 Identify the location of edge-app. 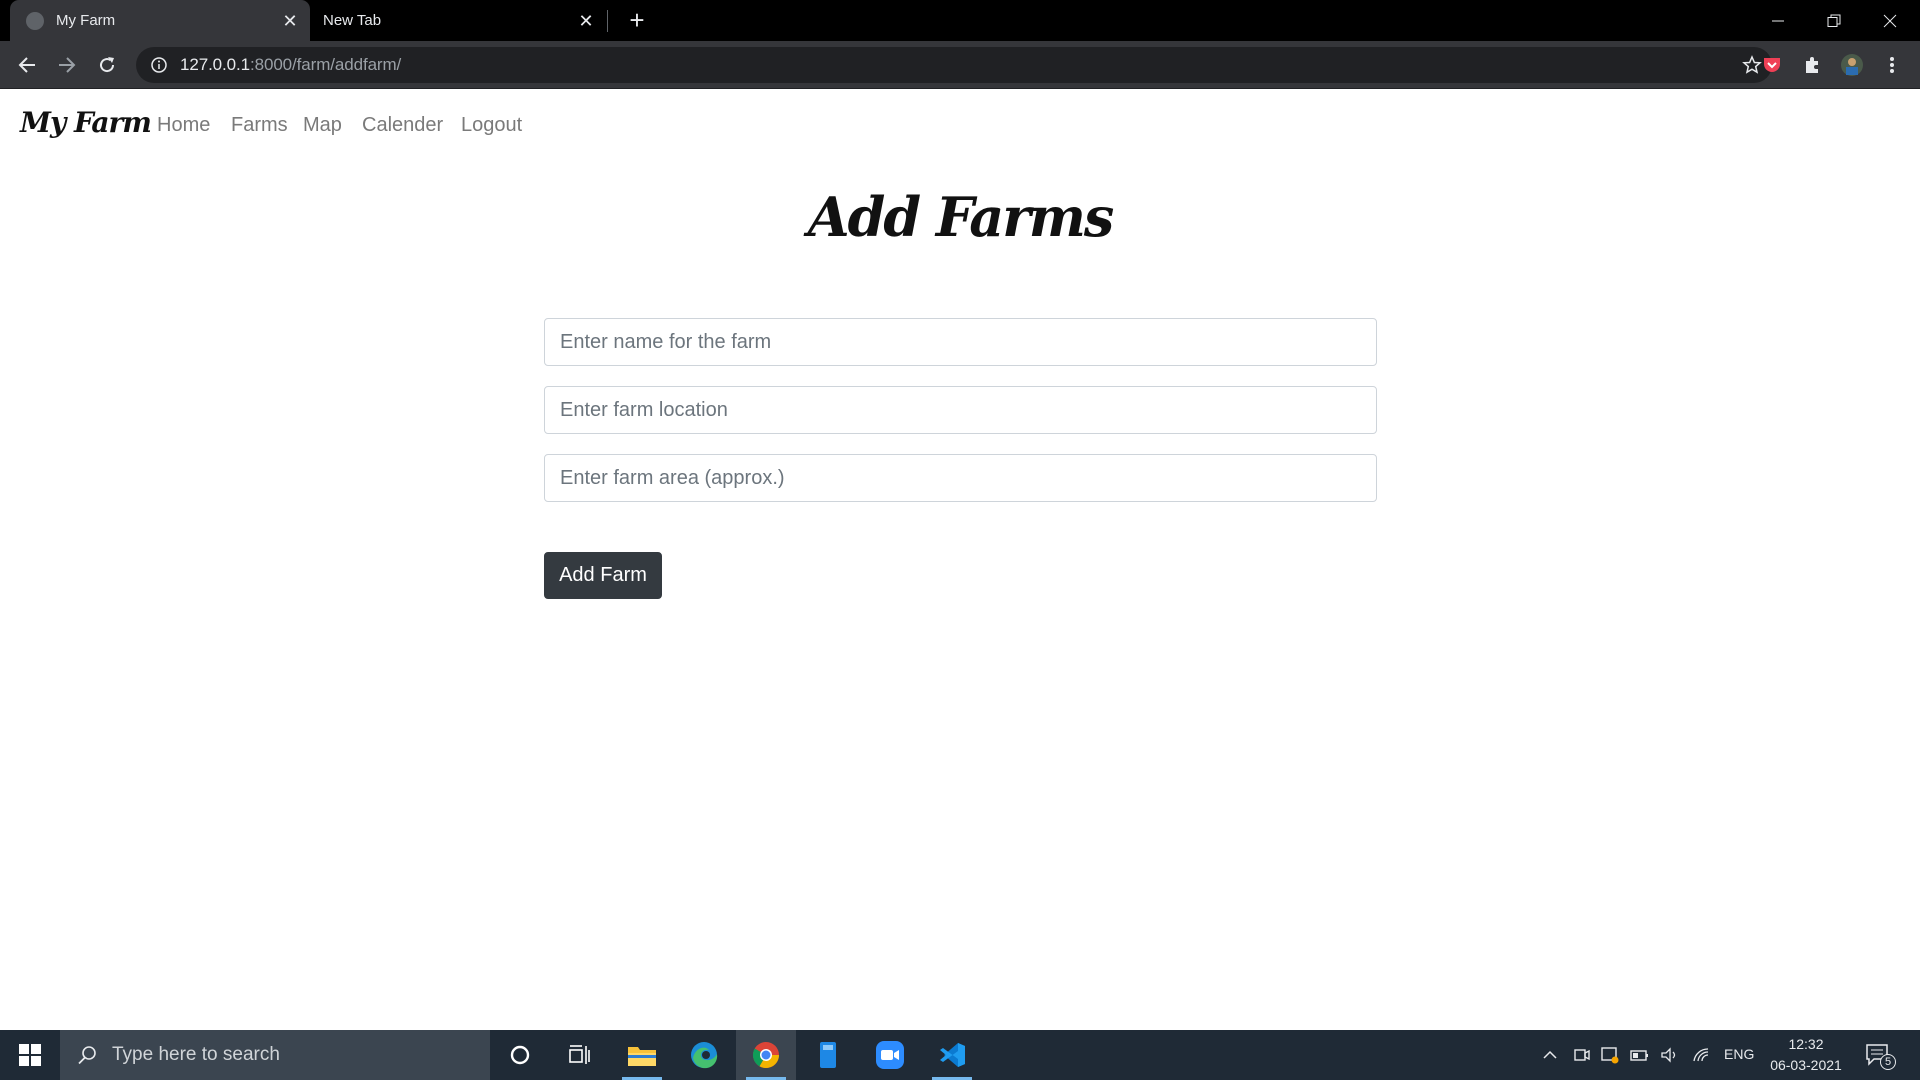
(704, 1055).